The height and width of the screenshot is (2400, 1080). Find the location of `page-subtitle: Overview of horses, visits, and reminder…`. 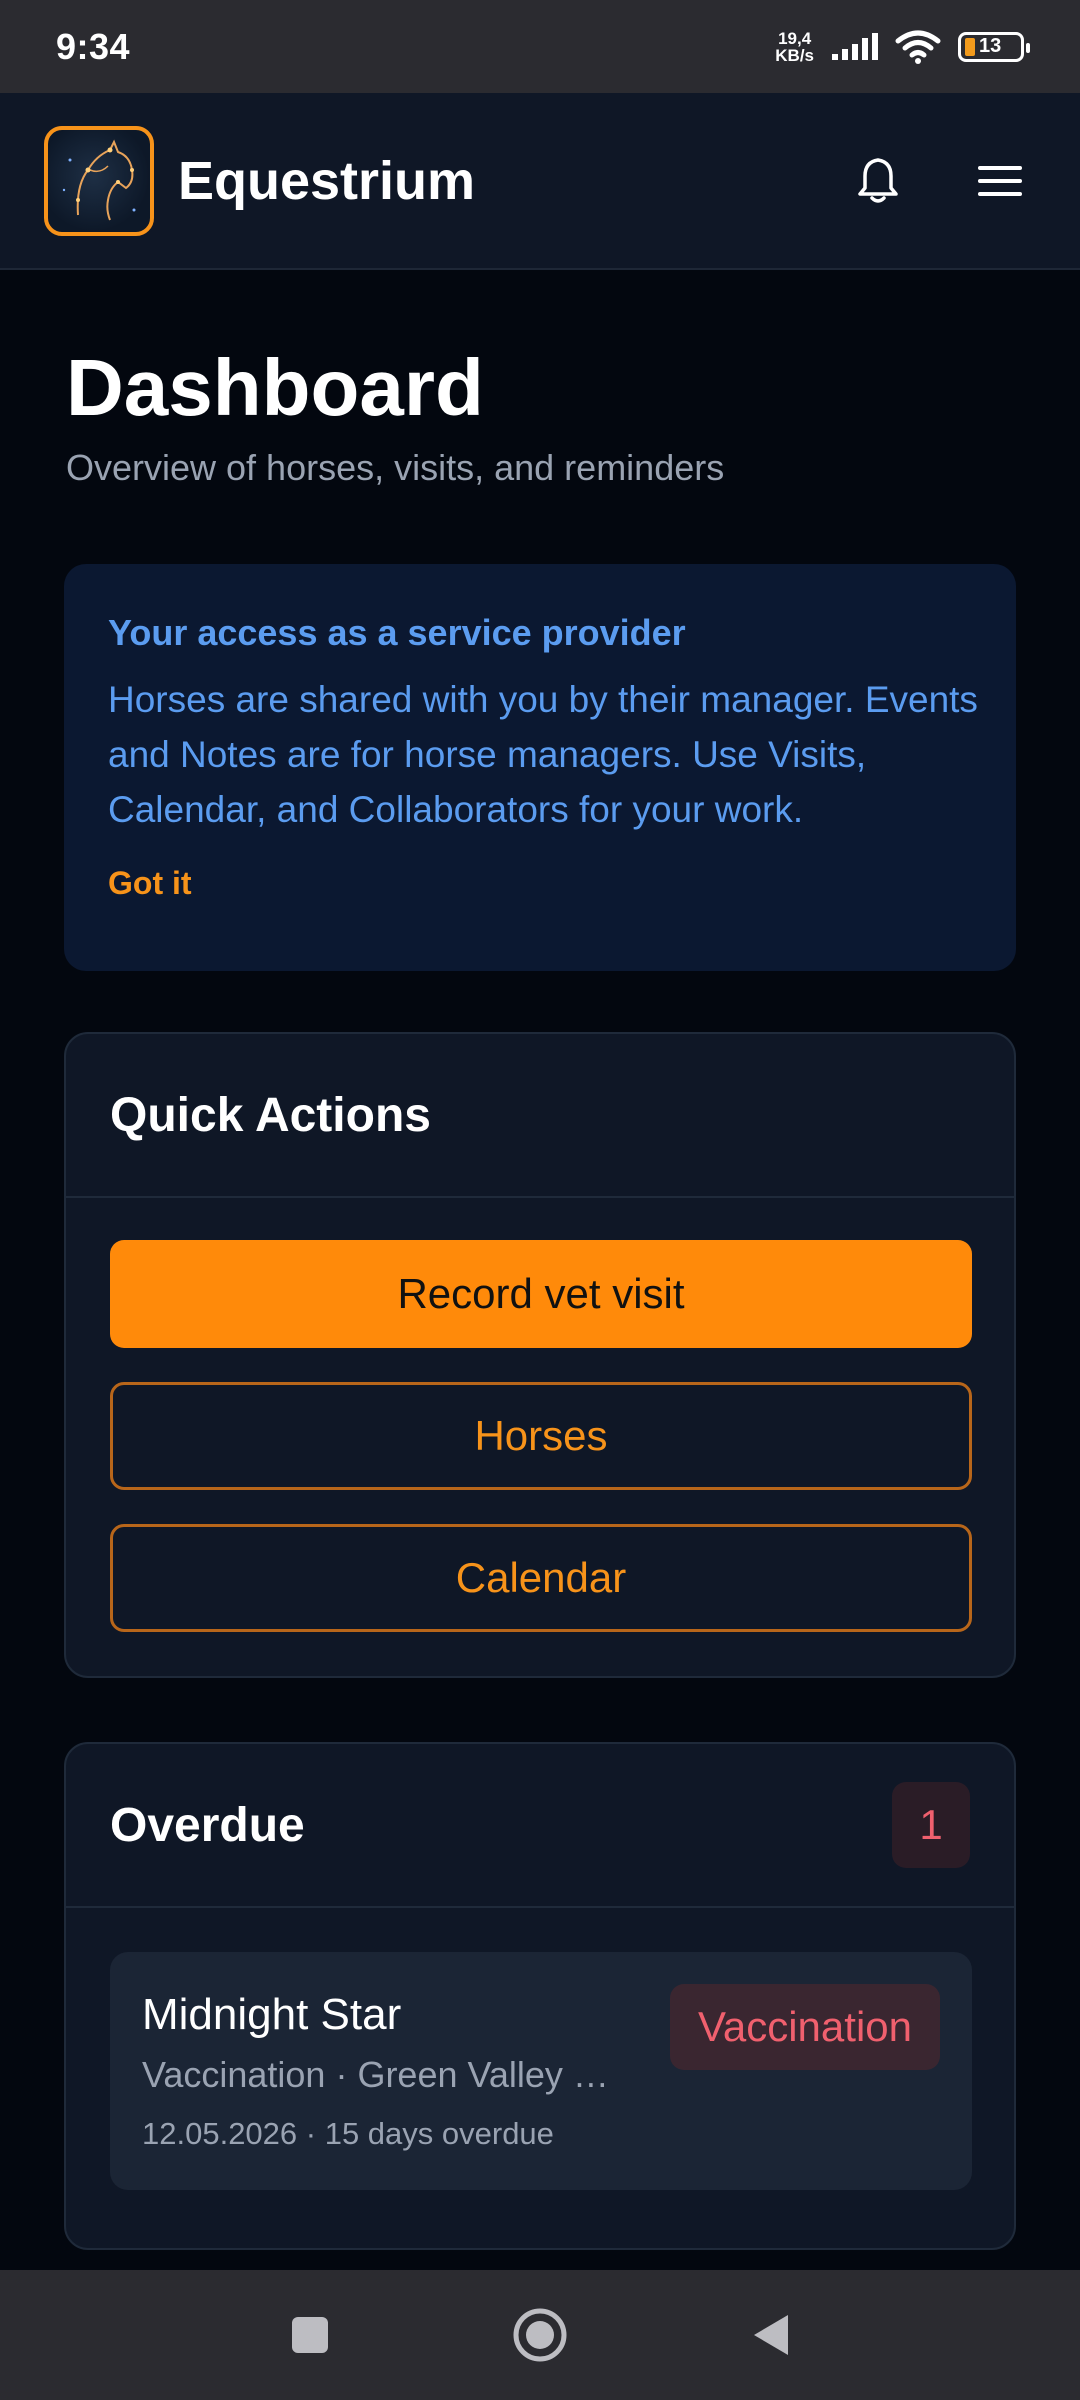

page-subtitle: Overview of horses, visits, and reminder… is located at coordinates (395, 467).